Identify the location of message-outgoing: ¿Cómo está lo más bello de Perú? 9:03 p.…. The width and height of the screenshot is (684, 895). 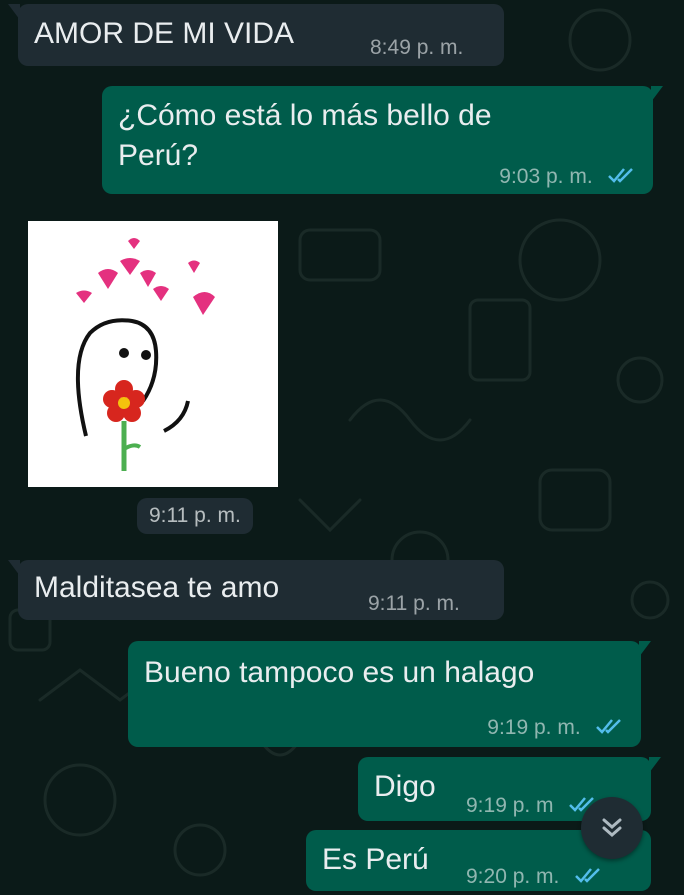
(382, 140).